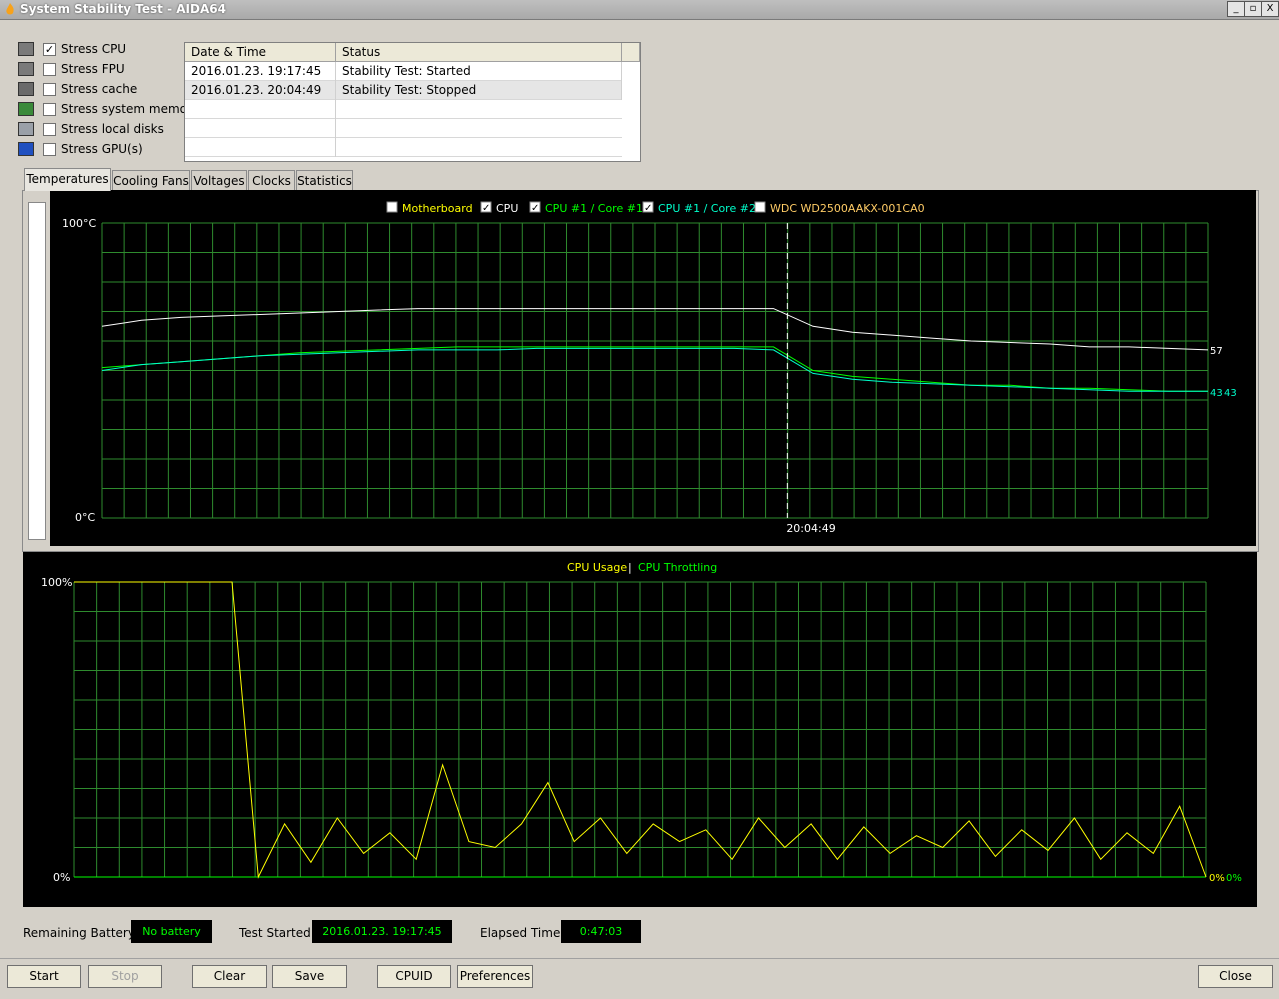 The image size is (1279, 999). I want to click on stress-option: Stress cache, so click(103, 90).